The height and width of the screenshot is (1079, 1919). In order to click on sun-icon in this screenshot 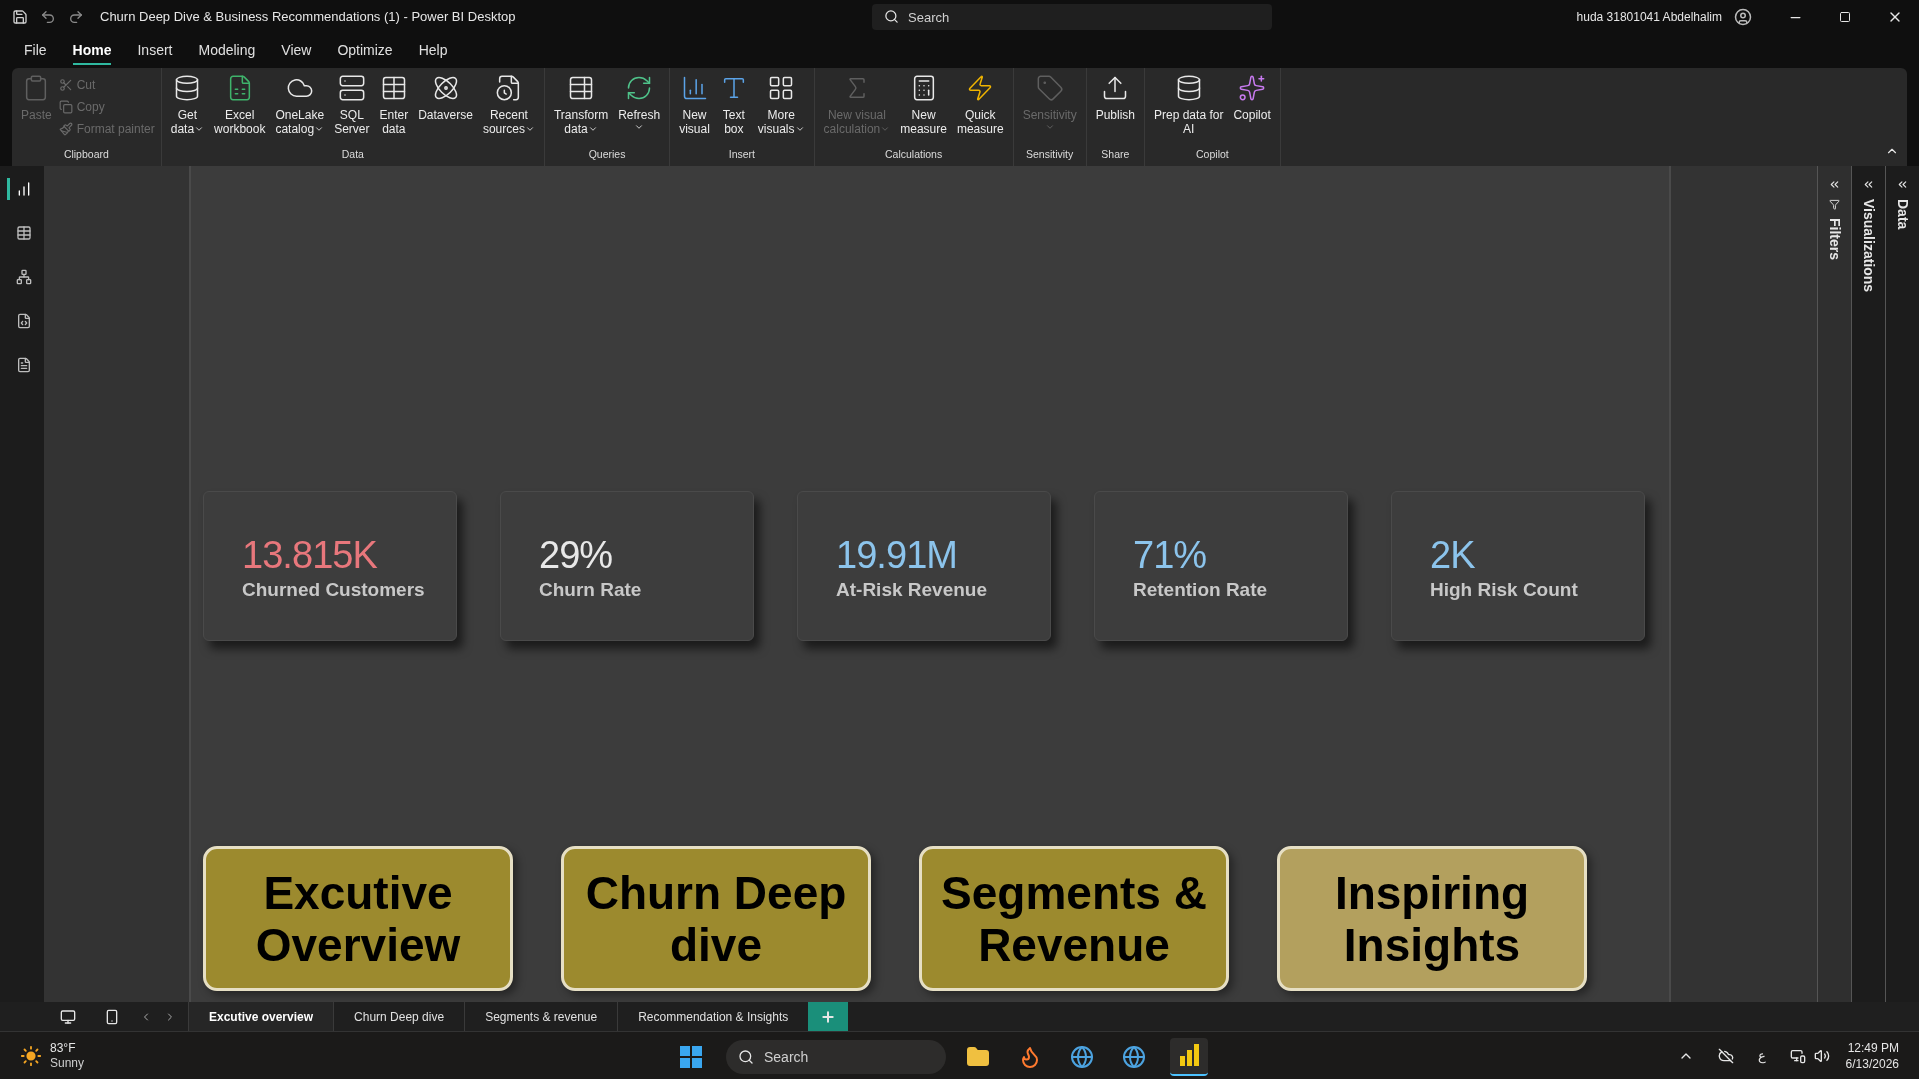, I will do `click(31, 1055)`.